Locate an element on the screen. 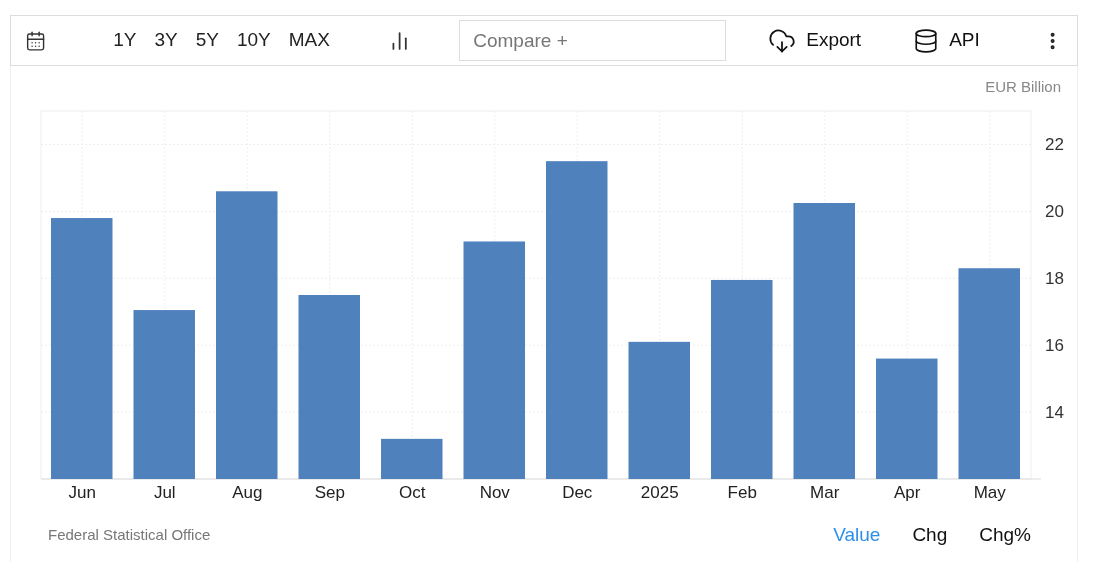 This screenshot has height=562, width=1095. y-tick-label: 22 is located at coordinates (1054, 145).